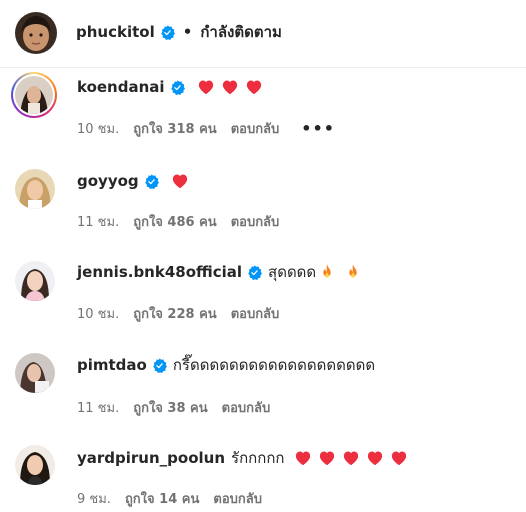 This screenshot has width=526, height=512. I want to click on comment-username: yardpirun_poolun, so click(151, 458).